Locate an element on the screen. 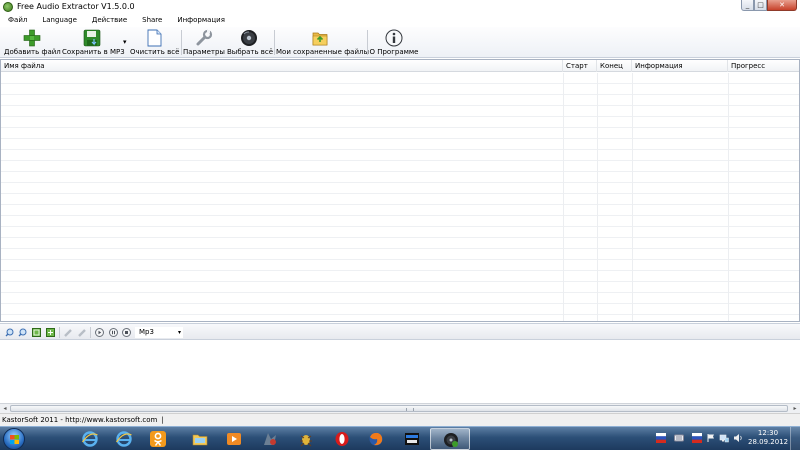 The width and height of the screenshot is (800, 450). keyboard-icon is located at coordinates (679, 438).